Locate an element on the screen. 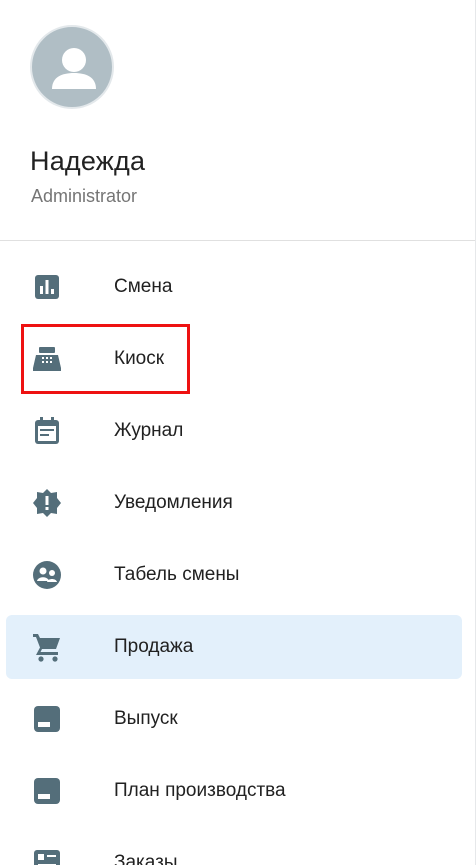  calendar-list-icon is located at coordinates (47, 431).